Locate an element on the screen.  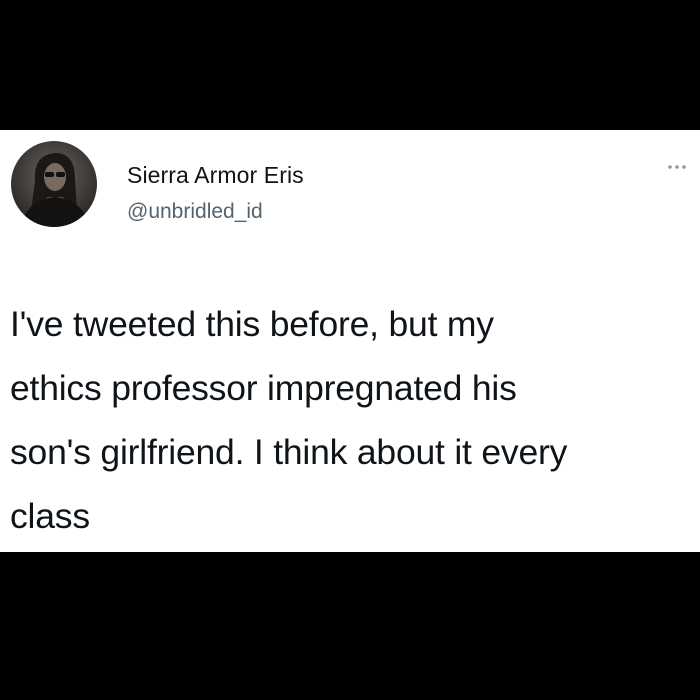
more-dots-icon is located at coordinates (677, 167).